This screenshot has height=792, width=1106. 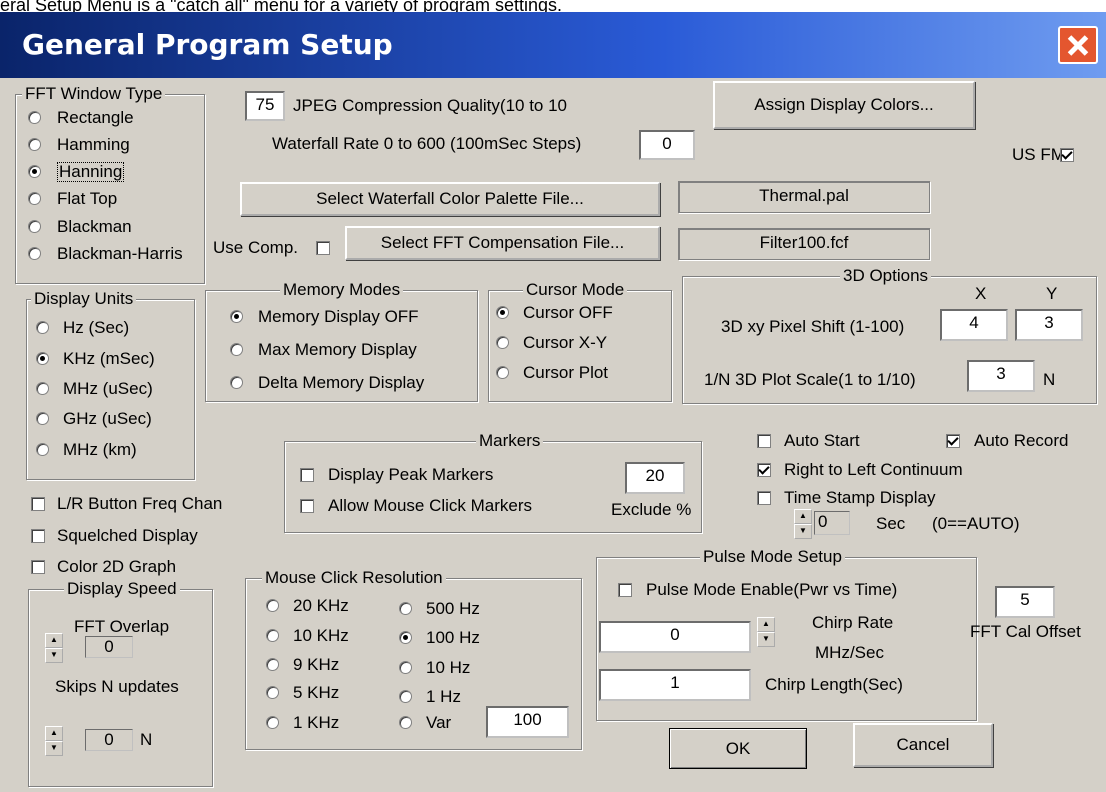 I want to click on radio-mhz-usec, so click(x=42, y=388).